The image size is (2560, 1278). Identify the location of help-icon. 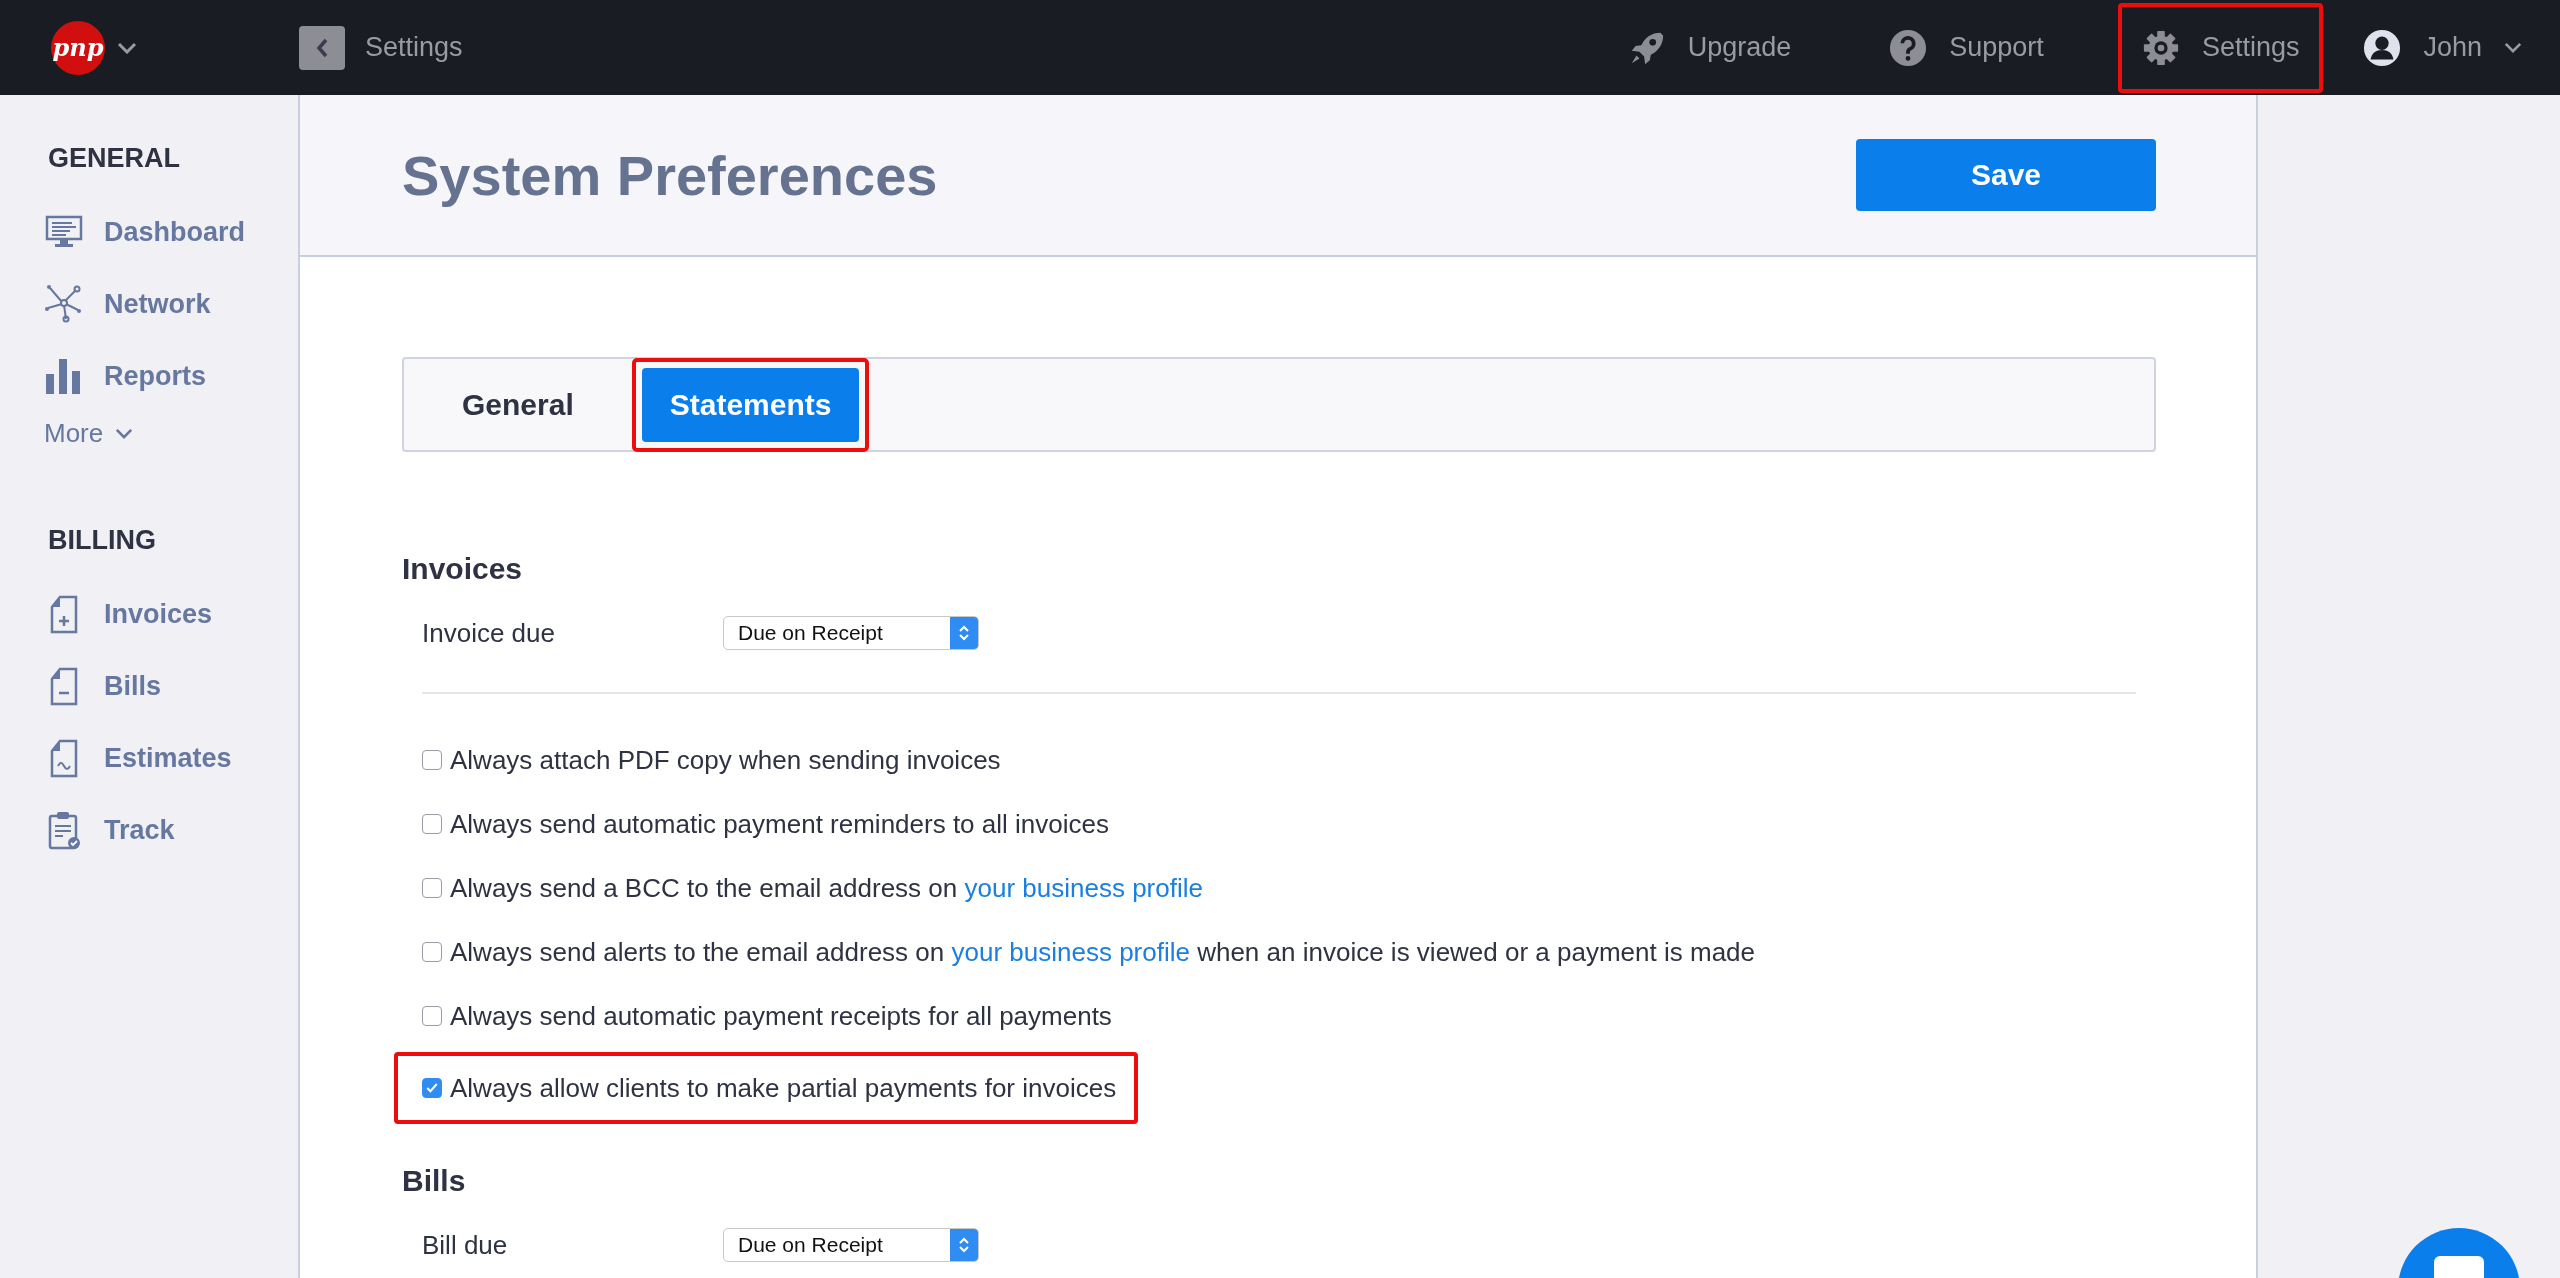
(1908, 47).